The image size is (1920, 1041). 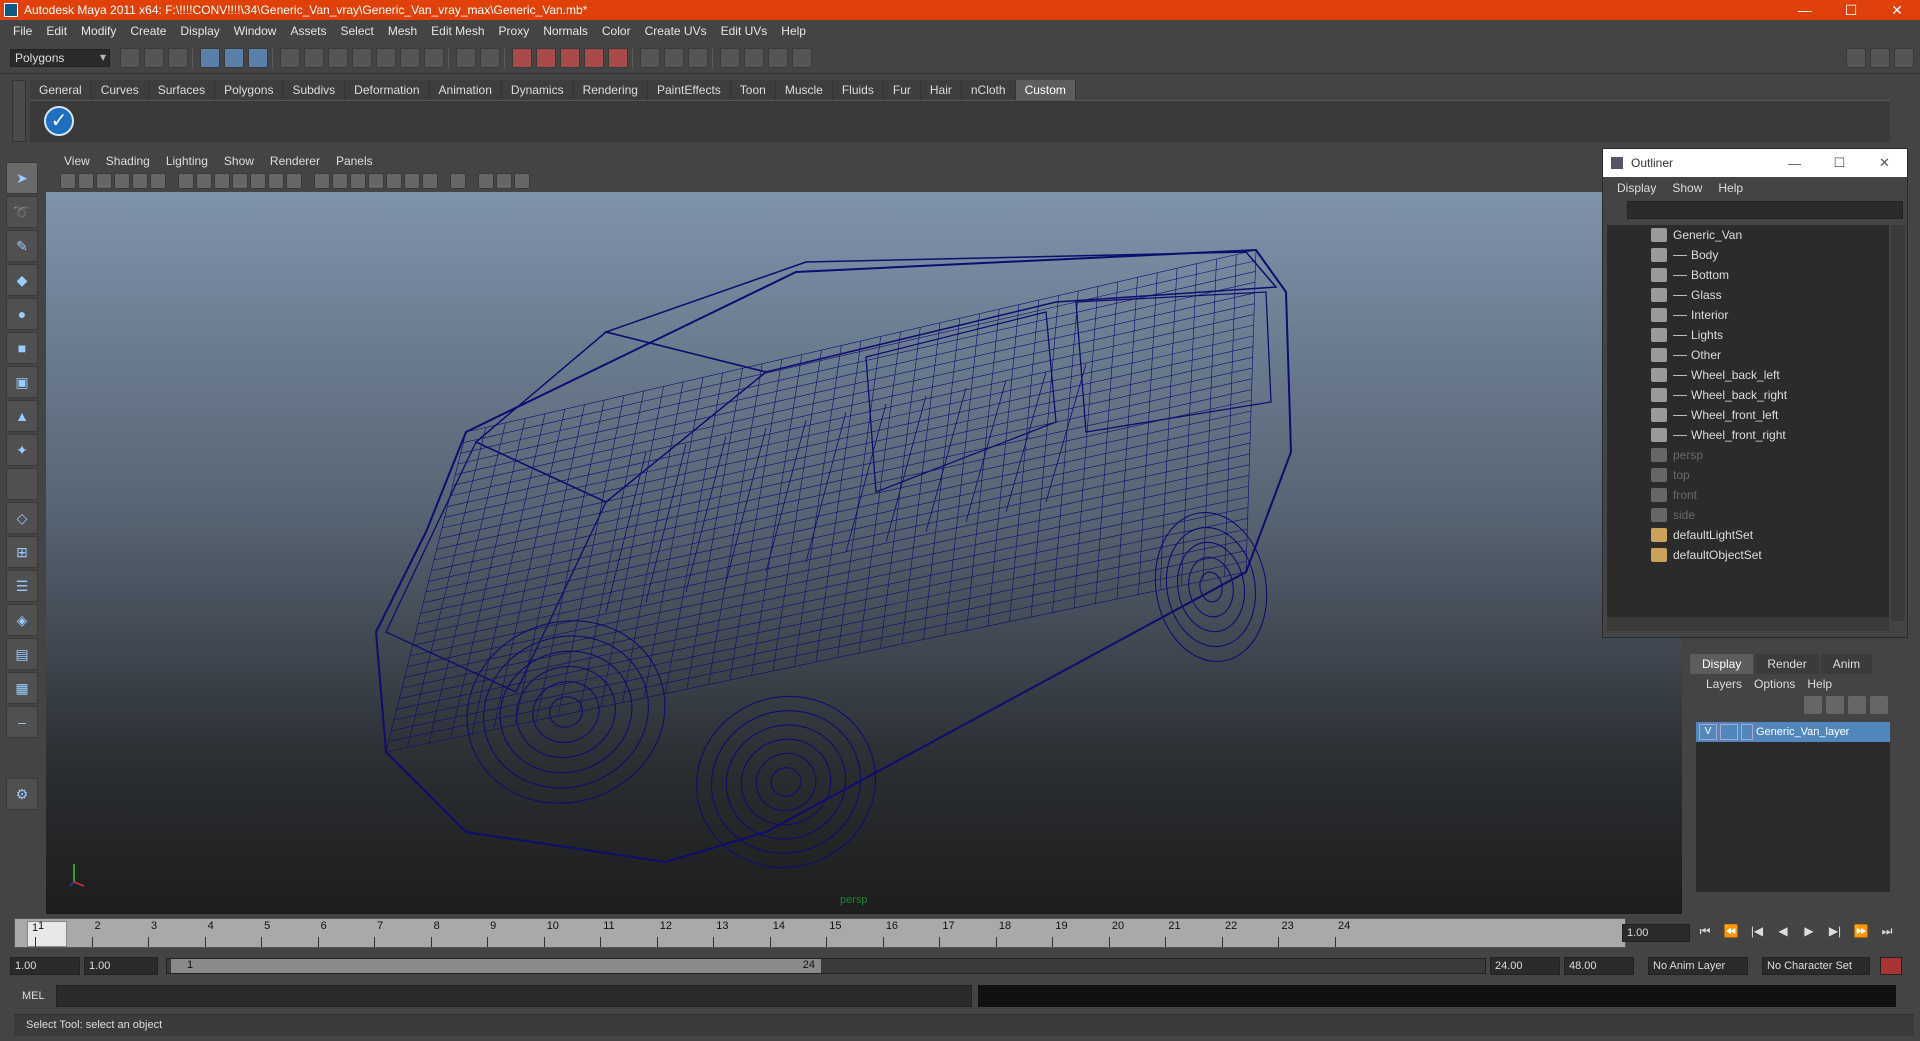 What do you see at coordinates (258, 57) in the screenshot?
I see `select-component-icon` at bounding box center [258, 57].